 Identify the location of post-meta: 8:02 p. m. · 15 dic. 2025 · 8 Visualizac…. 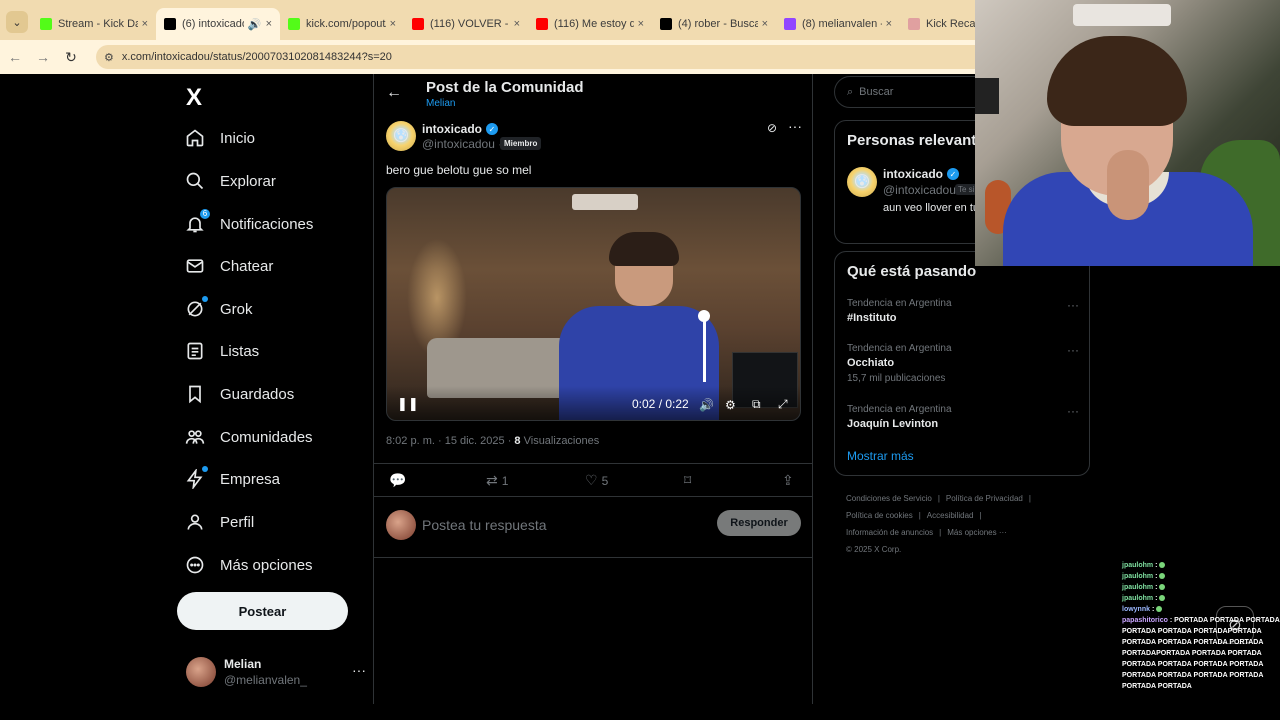
(493, 441).